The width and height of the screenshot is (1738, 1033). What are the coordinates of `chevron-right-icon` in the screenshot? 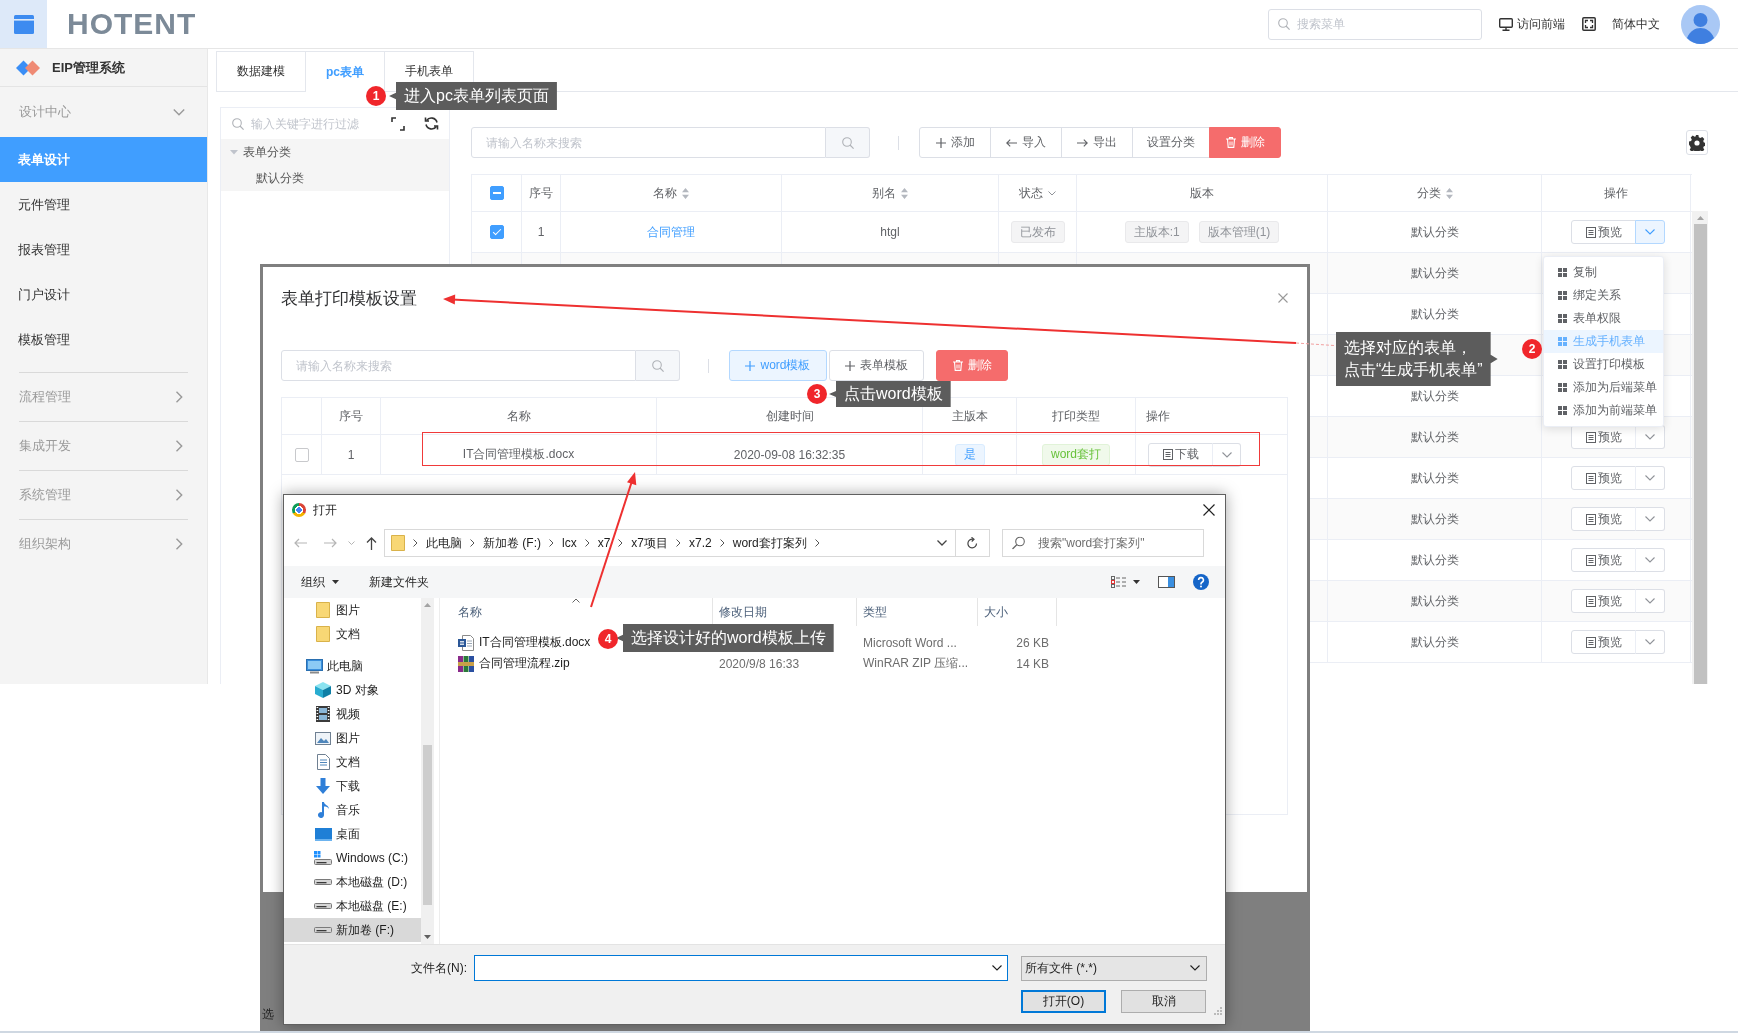 It's located at (415, 543).